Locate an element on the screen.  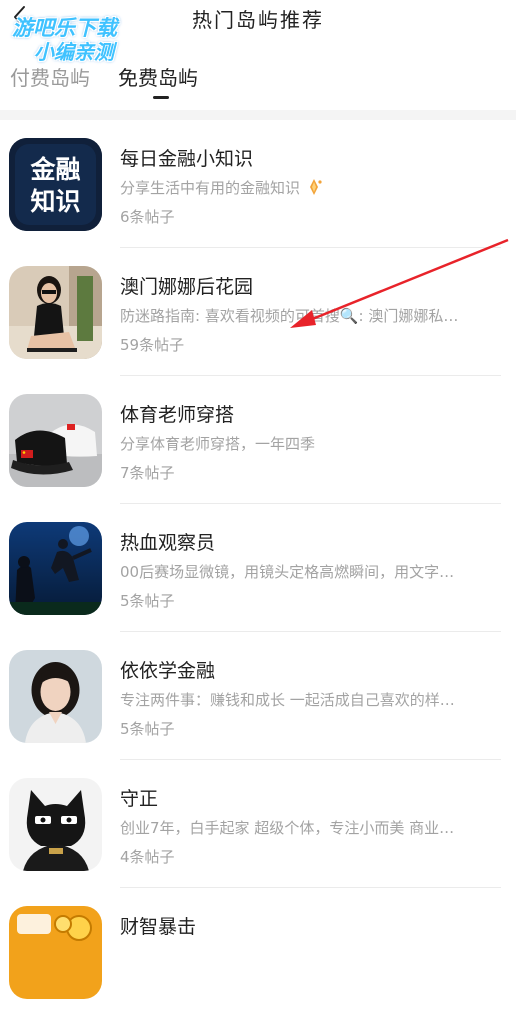
header: 热门岛屿推荐 游吧乐下载 小编亲测 付费岛屿 免费岛屿 is located at coordinates (258, 55).